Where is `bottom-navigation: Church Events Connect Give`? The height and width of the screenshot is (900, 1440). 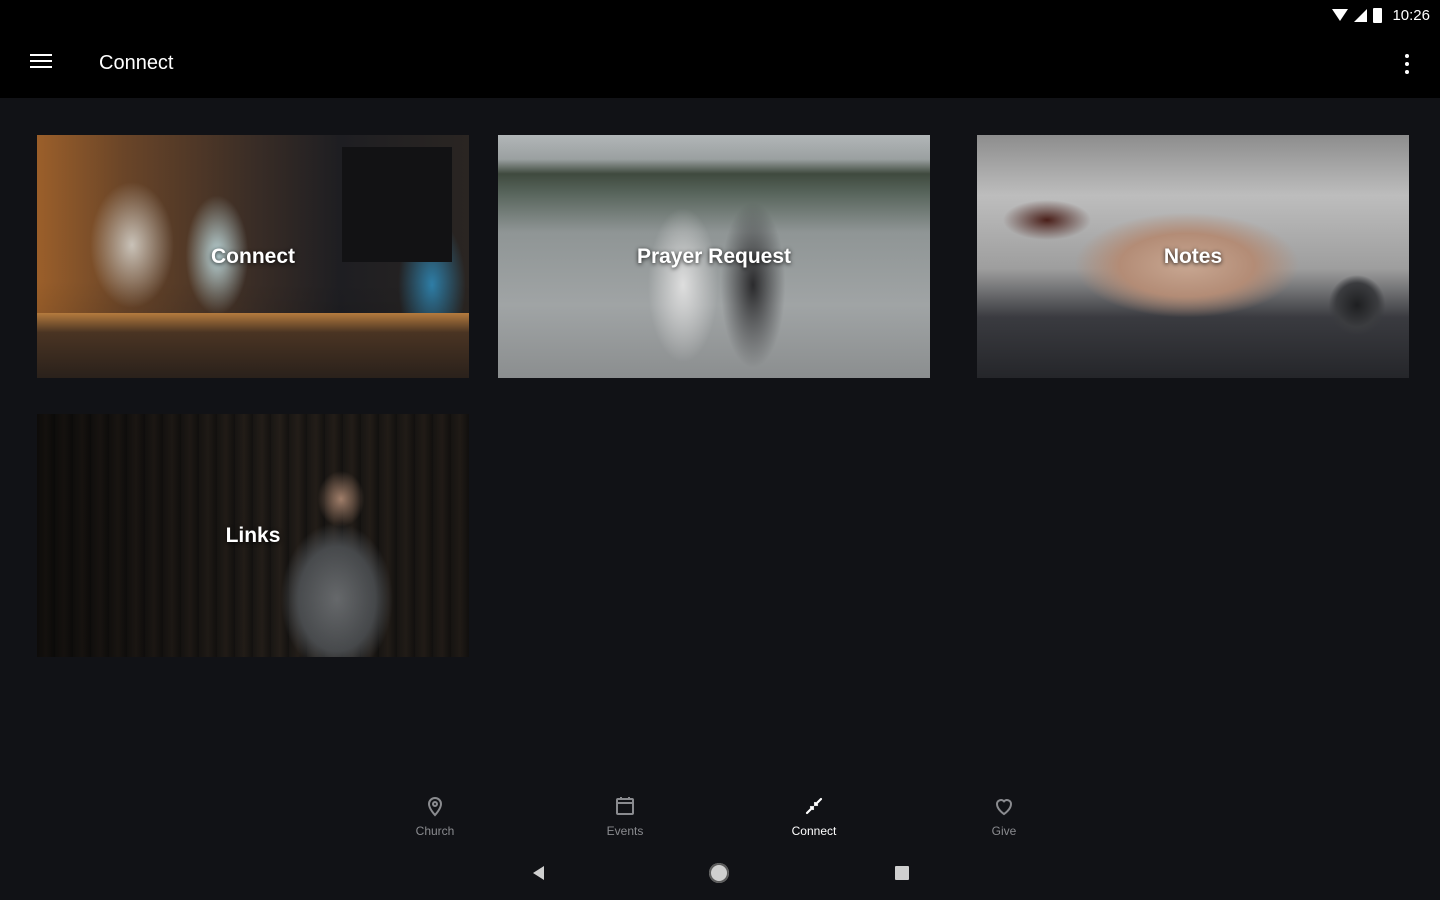 bottom-navigation: Church Events Connect Give is located at coordinates (720, 812).